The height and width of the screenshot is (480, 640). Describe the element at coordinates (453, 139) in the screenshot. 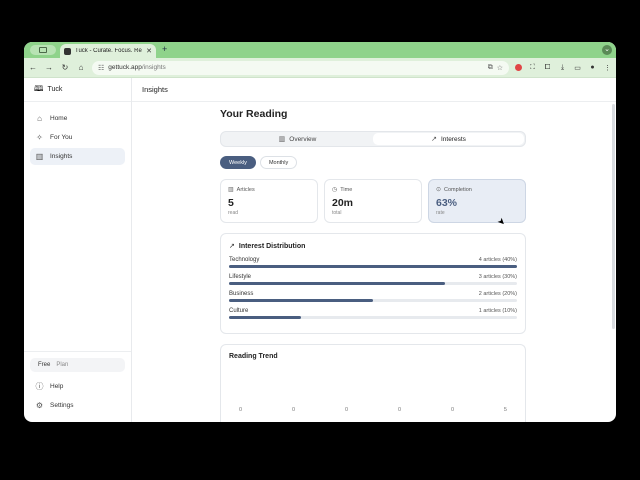

I see `tab-label: Interests` at that location.